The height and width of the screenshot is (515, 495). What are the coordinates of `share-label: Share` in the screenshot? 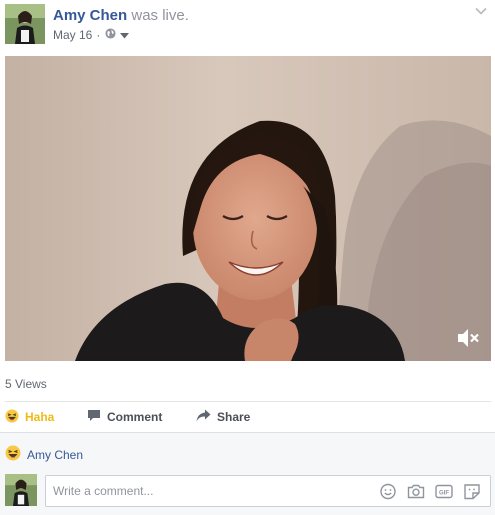 It's located at (234, 417).